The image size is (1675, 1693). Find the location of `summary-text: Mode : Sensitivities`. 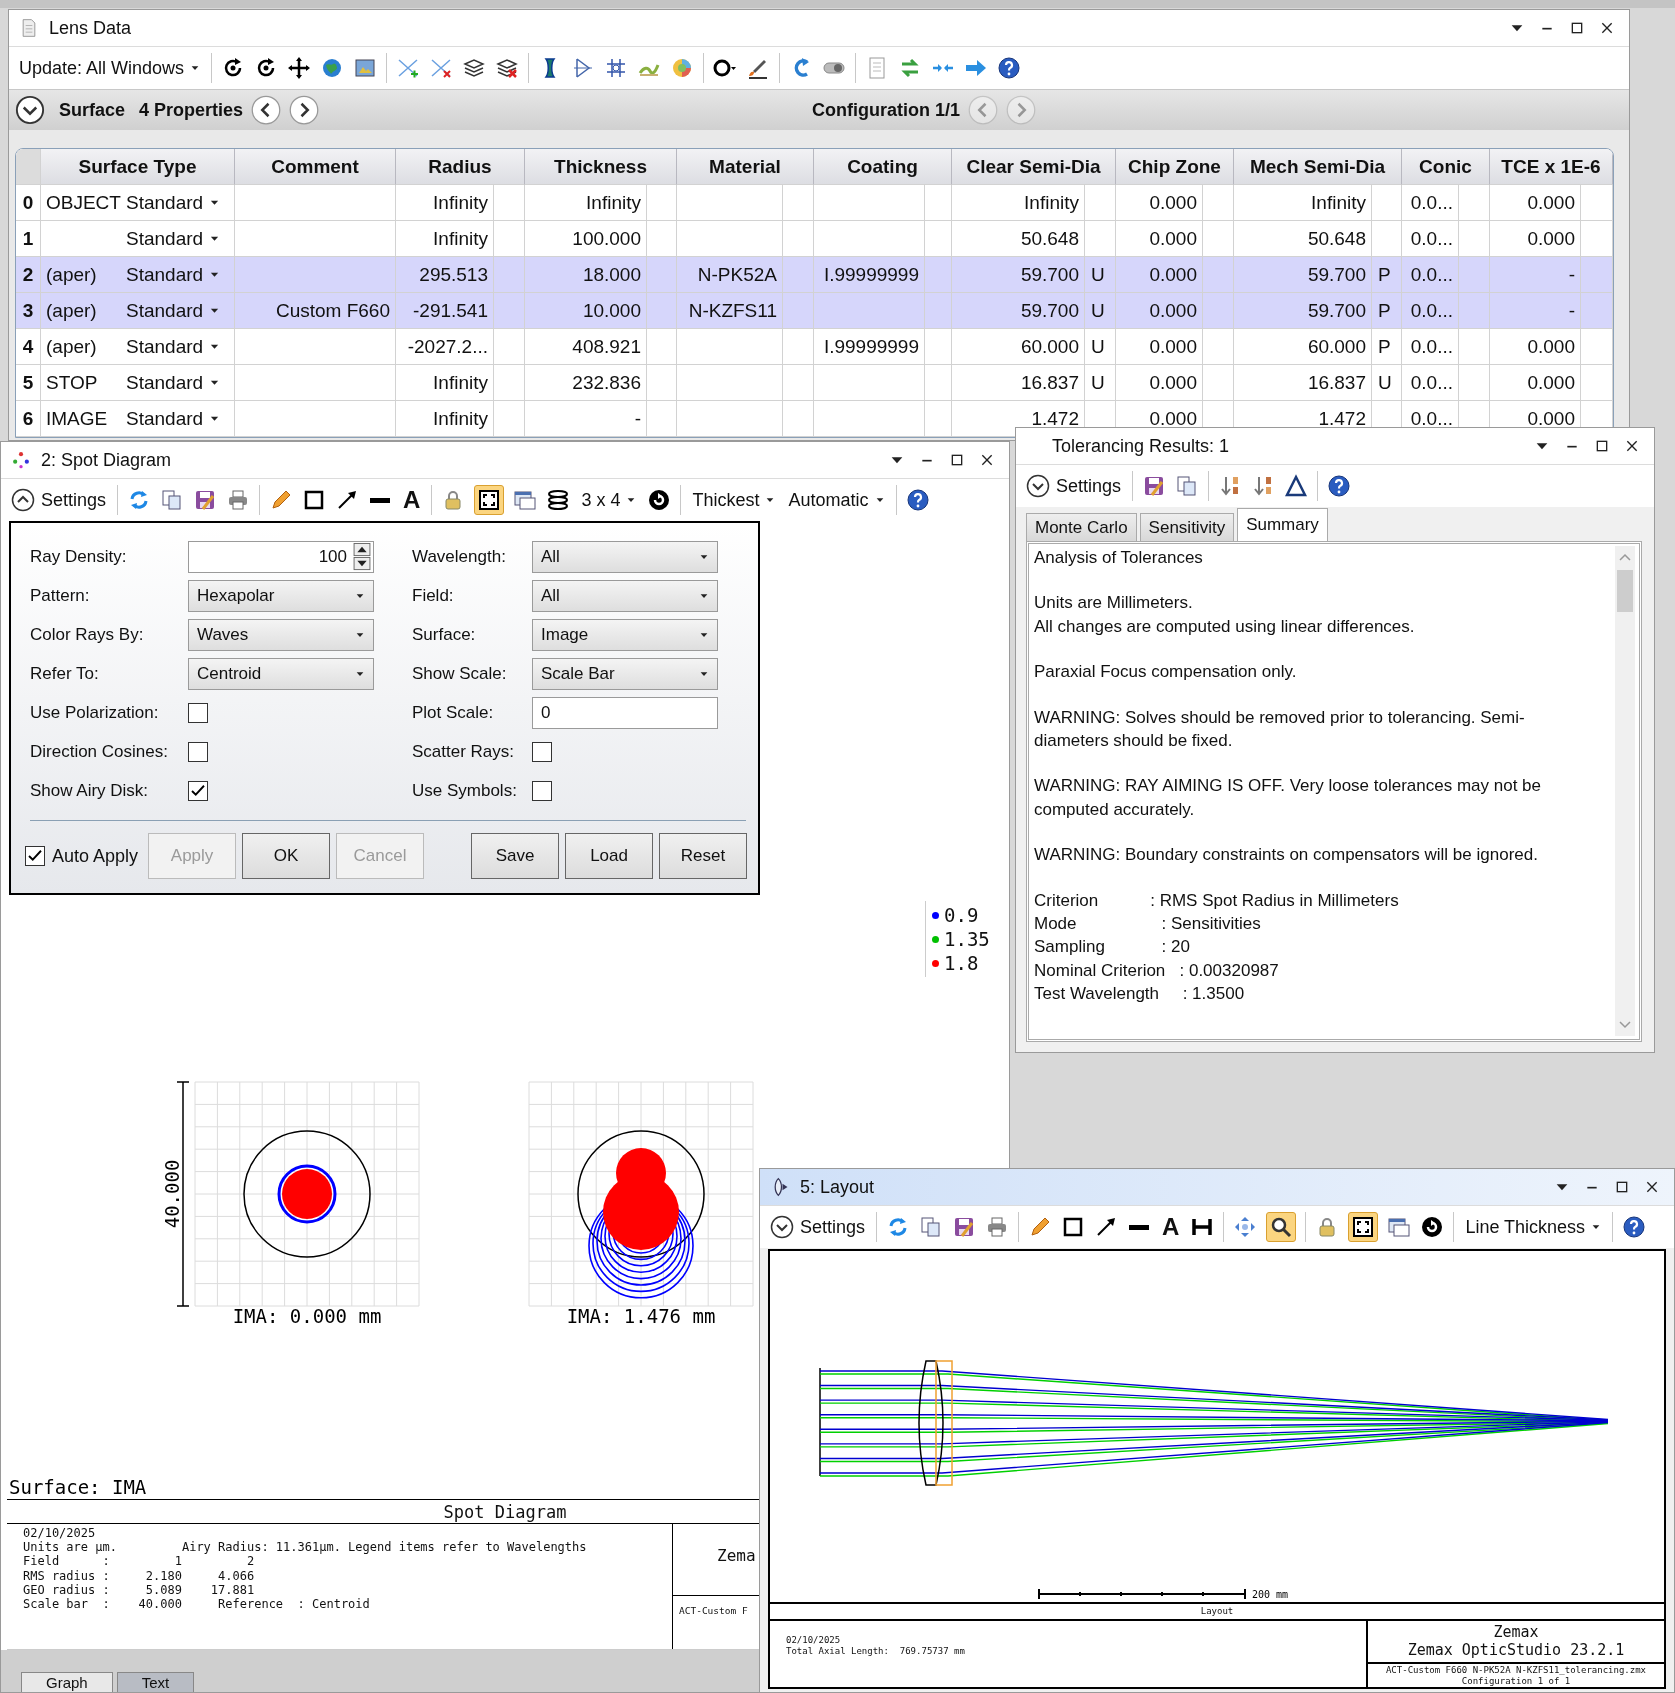

summary-text: Mode : Sensitivities is located at coordinates (1148, 924).